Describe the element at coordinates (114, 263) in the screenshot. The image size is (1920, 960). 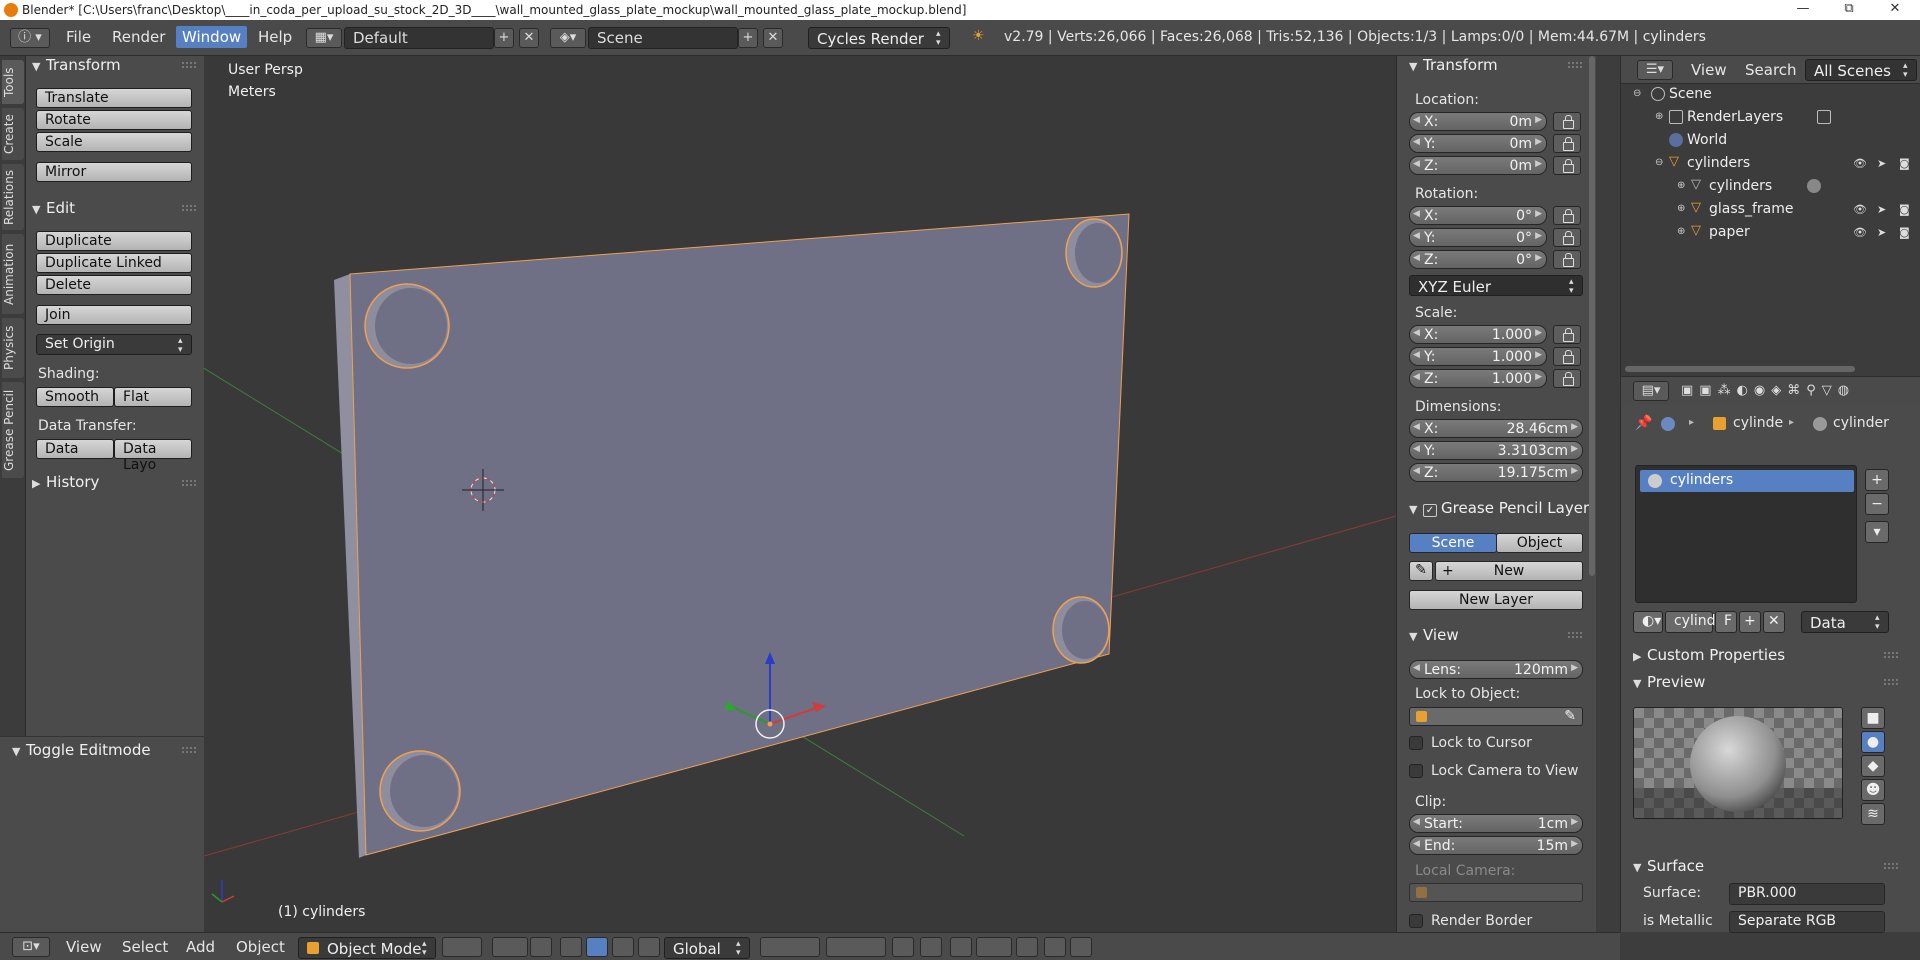
I see `duplicate-linked-button: Duplicate Linked` at that location.